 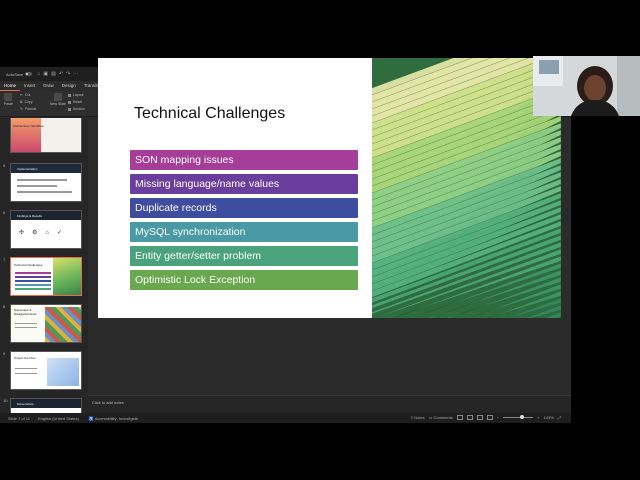 I want to click on bullet-item: Entity getter/setter problem, so click(x=244, y=256).